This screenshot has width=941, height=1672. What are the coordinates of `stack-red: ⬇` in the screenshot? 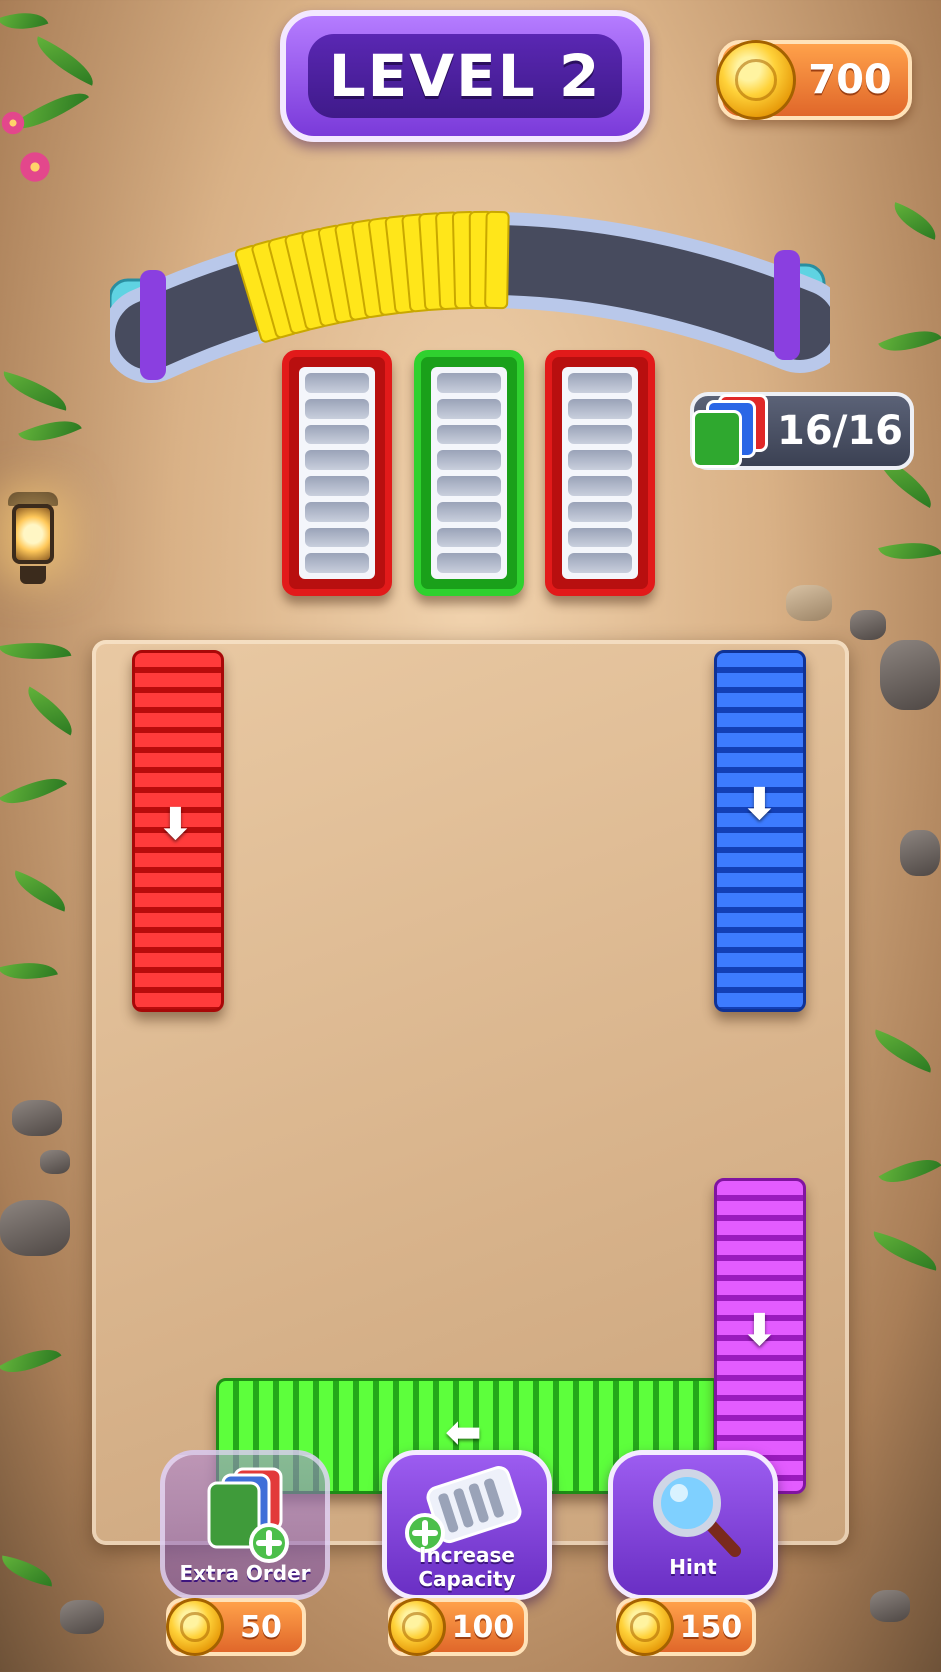 It's located at (178, 831).